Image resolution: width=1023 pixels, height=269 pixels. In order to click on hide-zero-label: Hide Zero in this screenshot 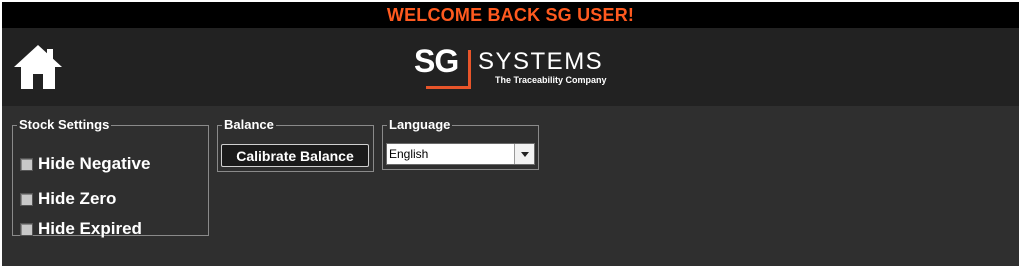, I will do `click(77, 198)`.